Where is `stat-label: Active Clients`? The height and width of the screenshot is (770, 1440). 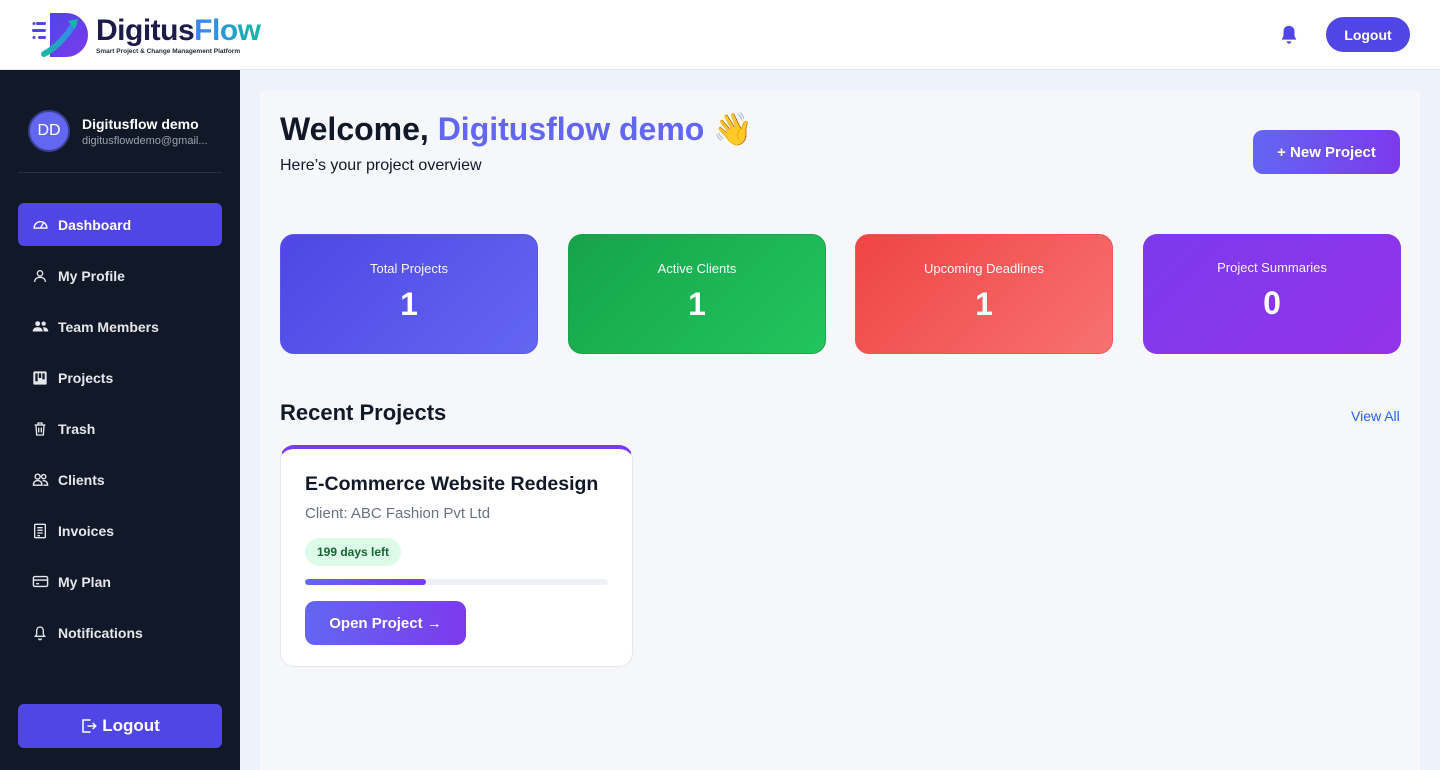
stat-label: Active Clients is located at coordinates (697, 268).